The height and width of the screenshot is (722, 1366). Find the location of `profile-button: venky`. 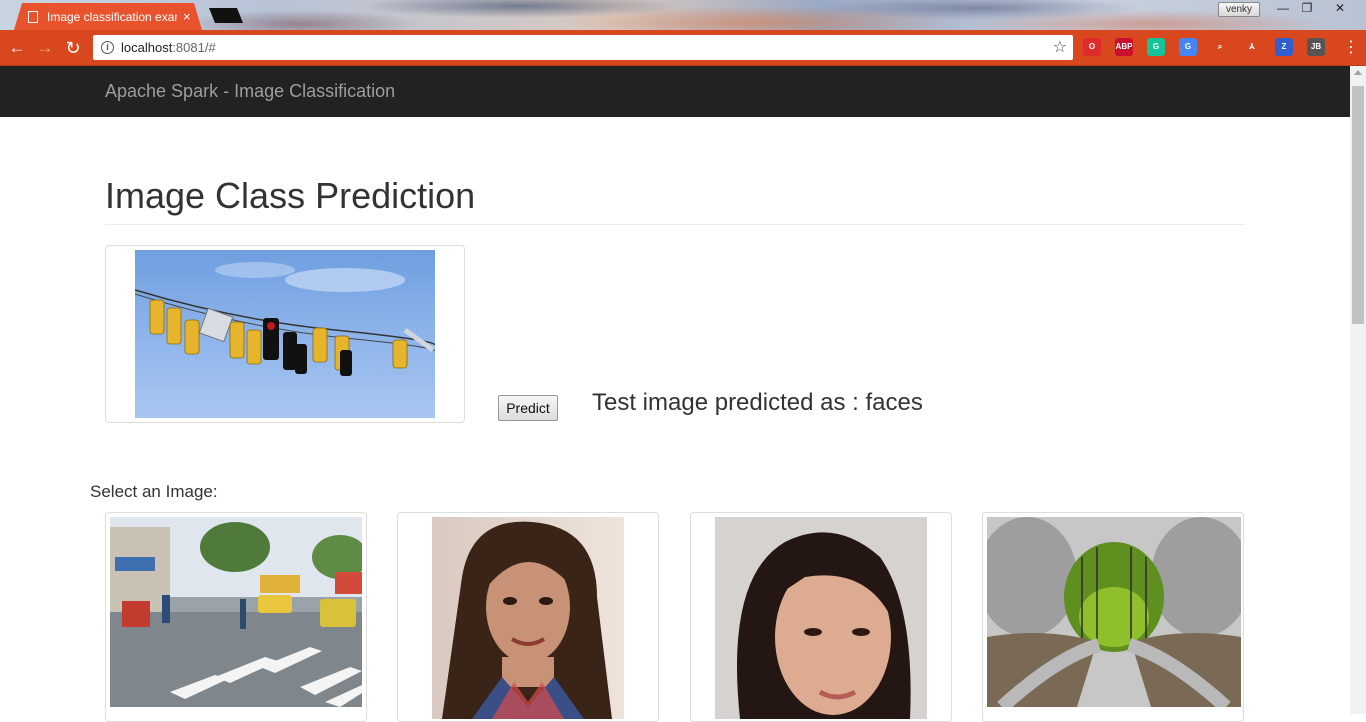

profile-button: venky is located at coordinates (1239, 9).